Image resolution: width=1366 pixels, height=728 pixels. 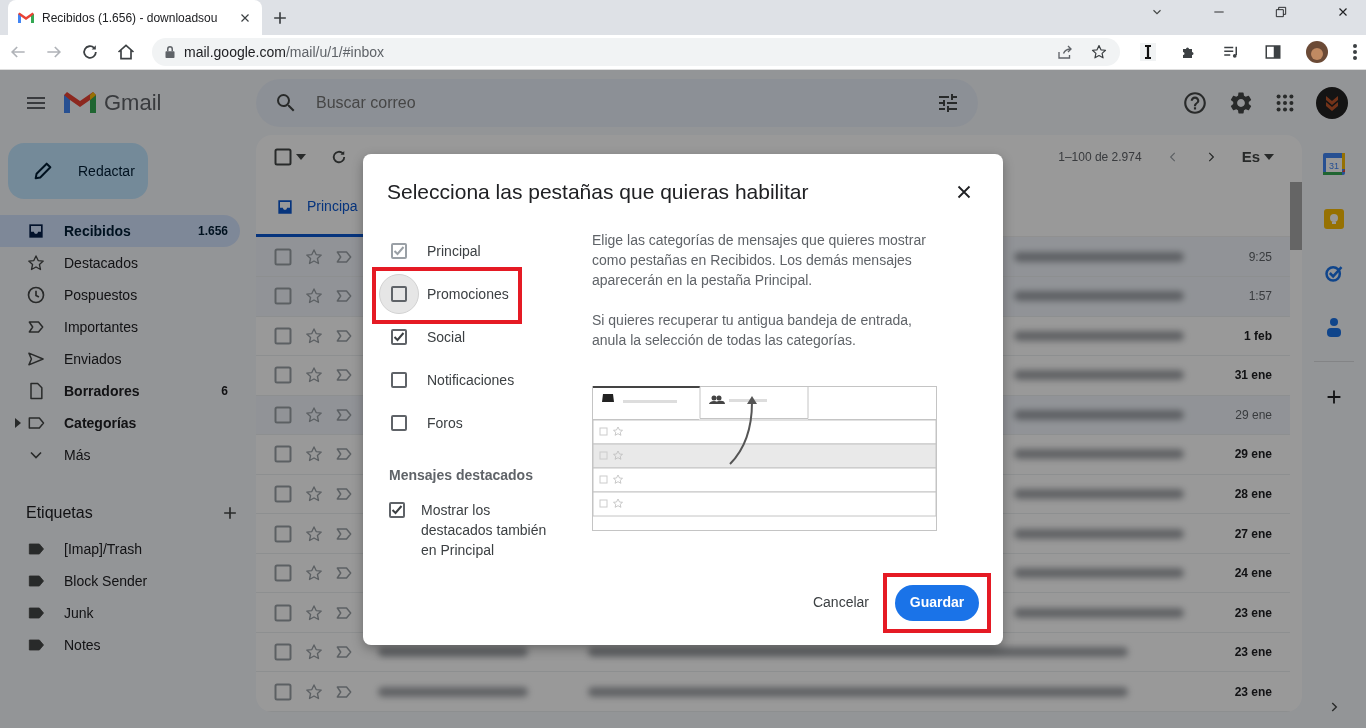 I want to click on description-text: Elige las categorías de mensajes que quieres mostrar como pestañas en Recibidos. Los demás mensajes aparecerán en la pestaña Principal., so click(x=759, y=260).